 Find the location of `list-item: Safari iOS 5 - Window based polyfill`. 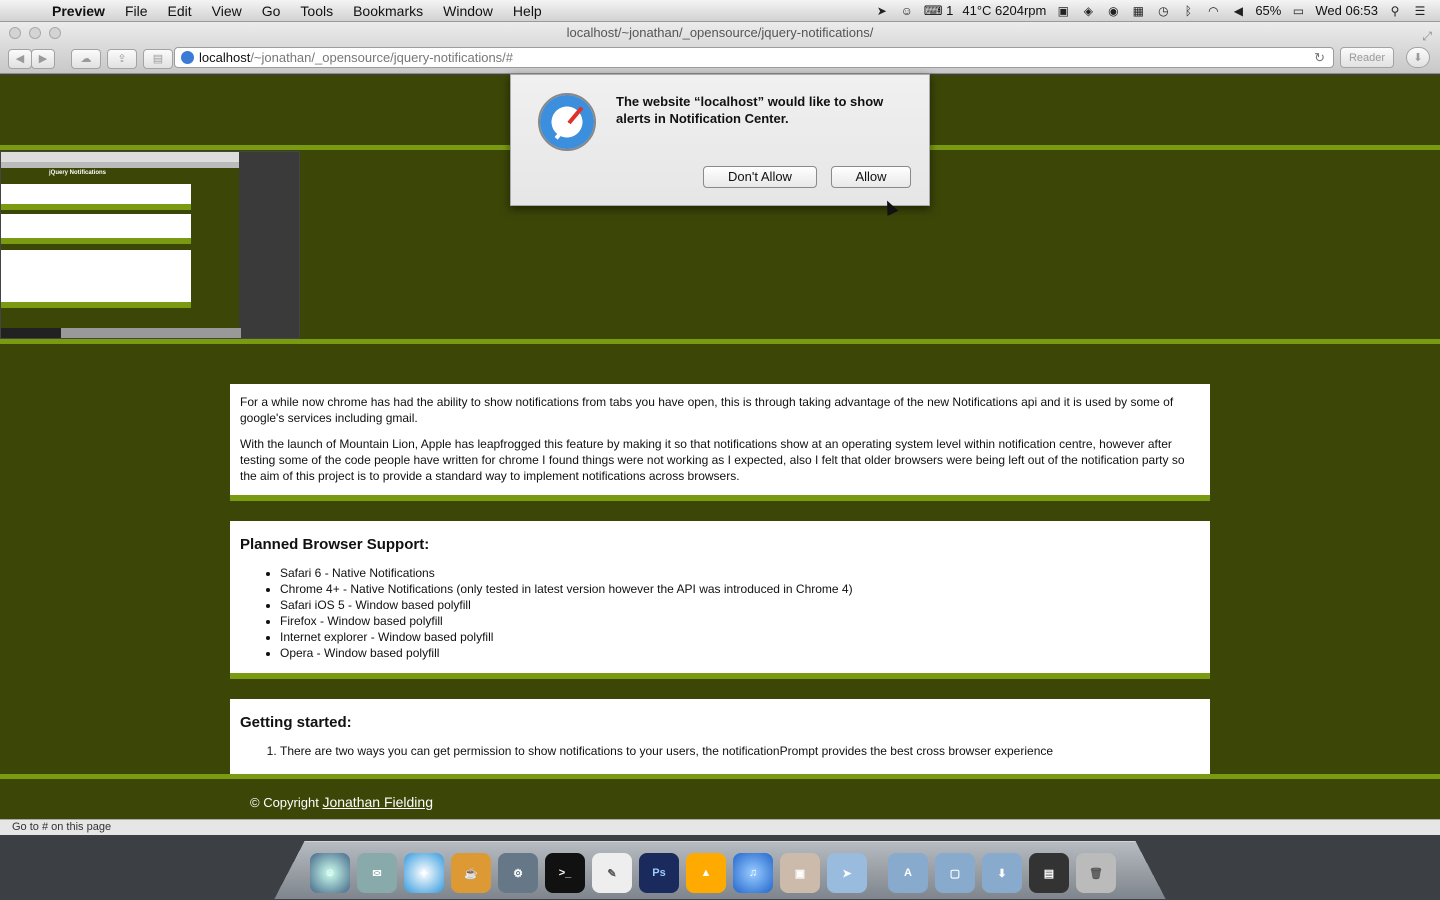

list-item: Safari iOS 5 - Window based polyfill is located at coordinates (740, 605).